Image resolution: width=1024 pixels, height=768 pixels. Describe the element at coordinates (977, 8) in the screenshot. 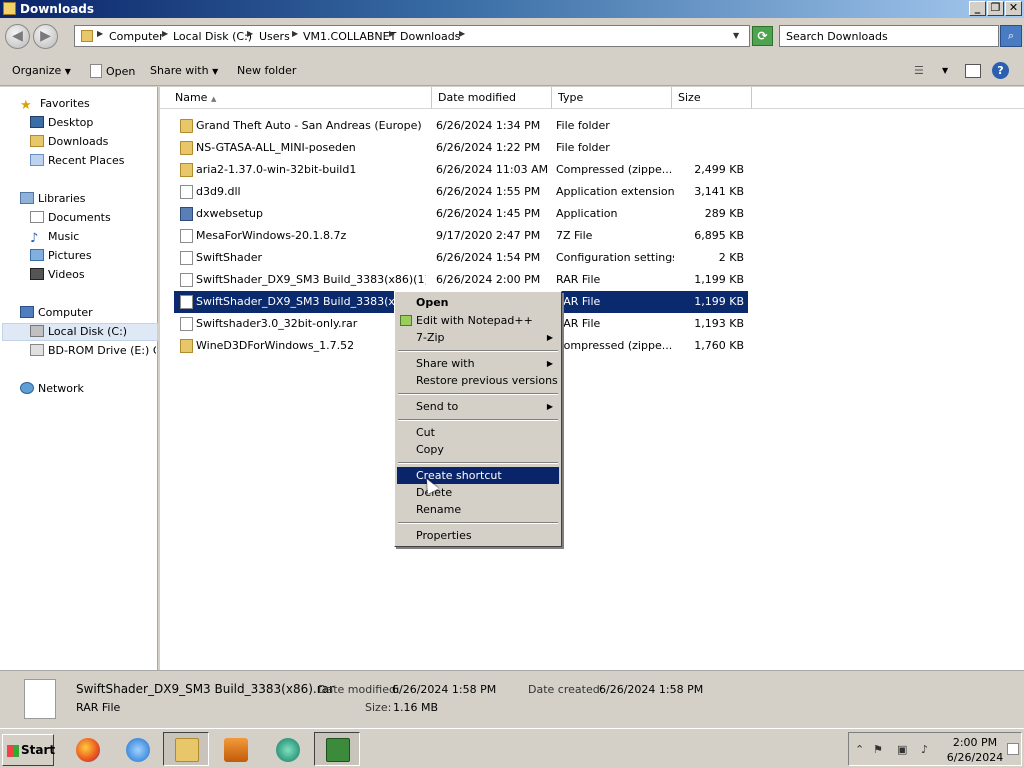

I see `minimize-button: _` at that location.